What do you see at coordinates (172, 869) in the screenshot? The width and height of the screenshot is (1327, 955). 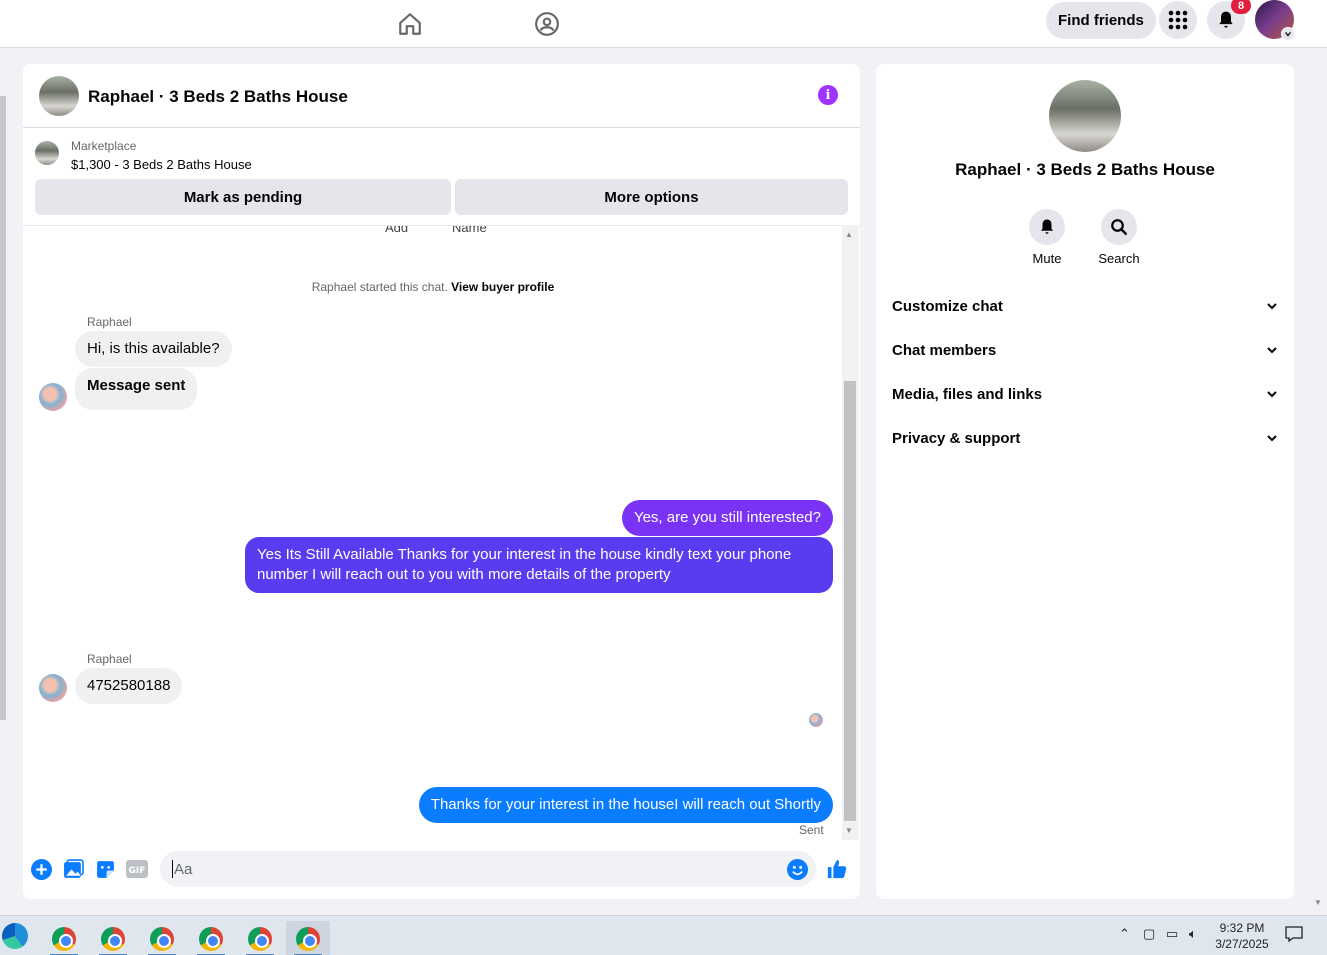 I see `text-caret` at bounding box center [172, 869].